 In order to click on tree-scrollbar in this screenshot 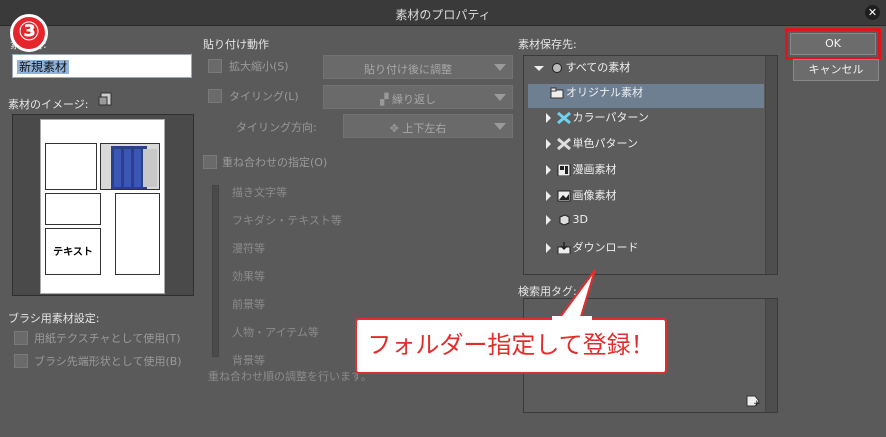, I will do `click(771, 165)`.